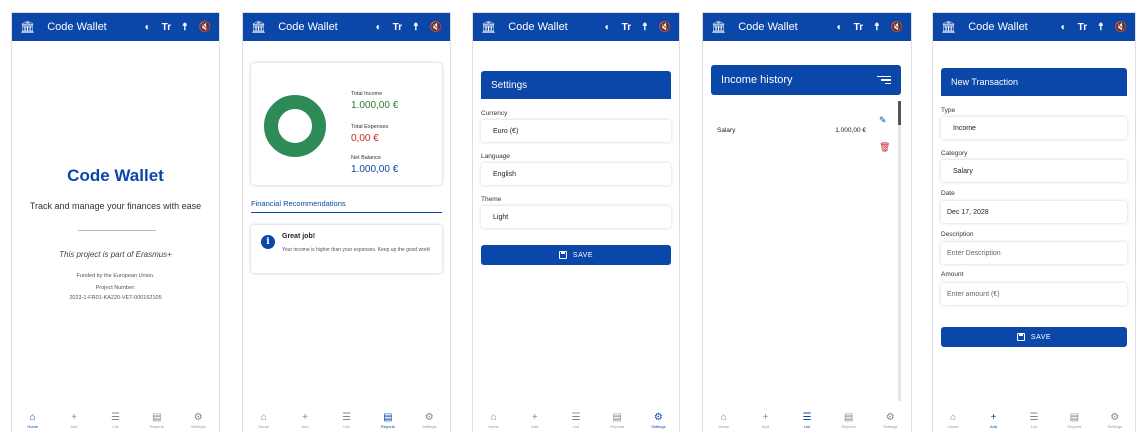 This screenshot has width=1136, height=432. I want to click on divider, so click(346, 212).